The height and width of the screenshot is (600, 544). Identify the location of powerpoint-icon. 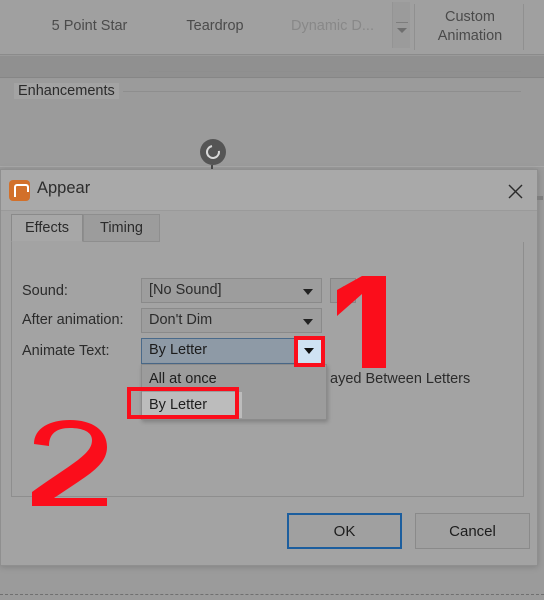
(19, 190).